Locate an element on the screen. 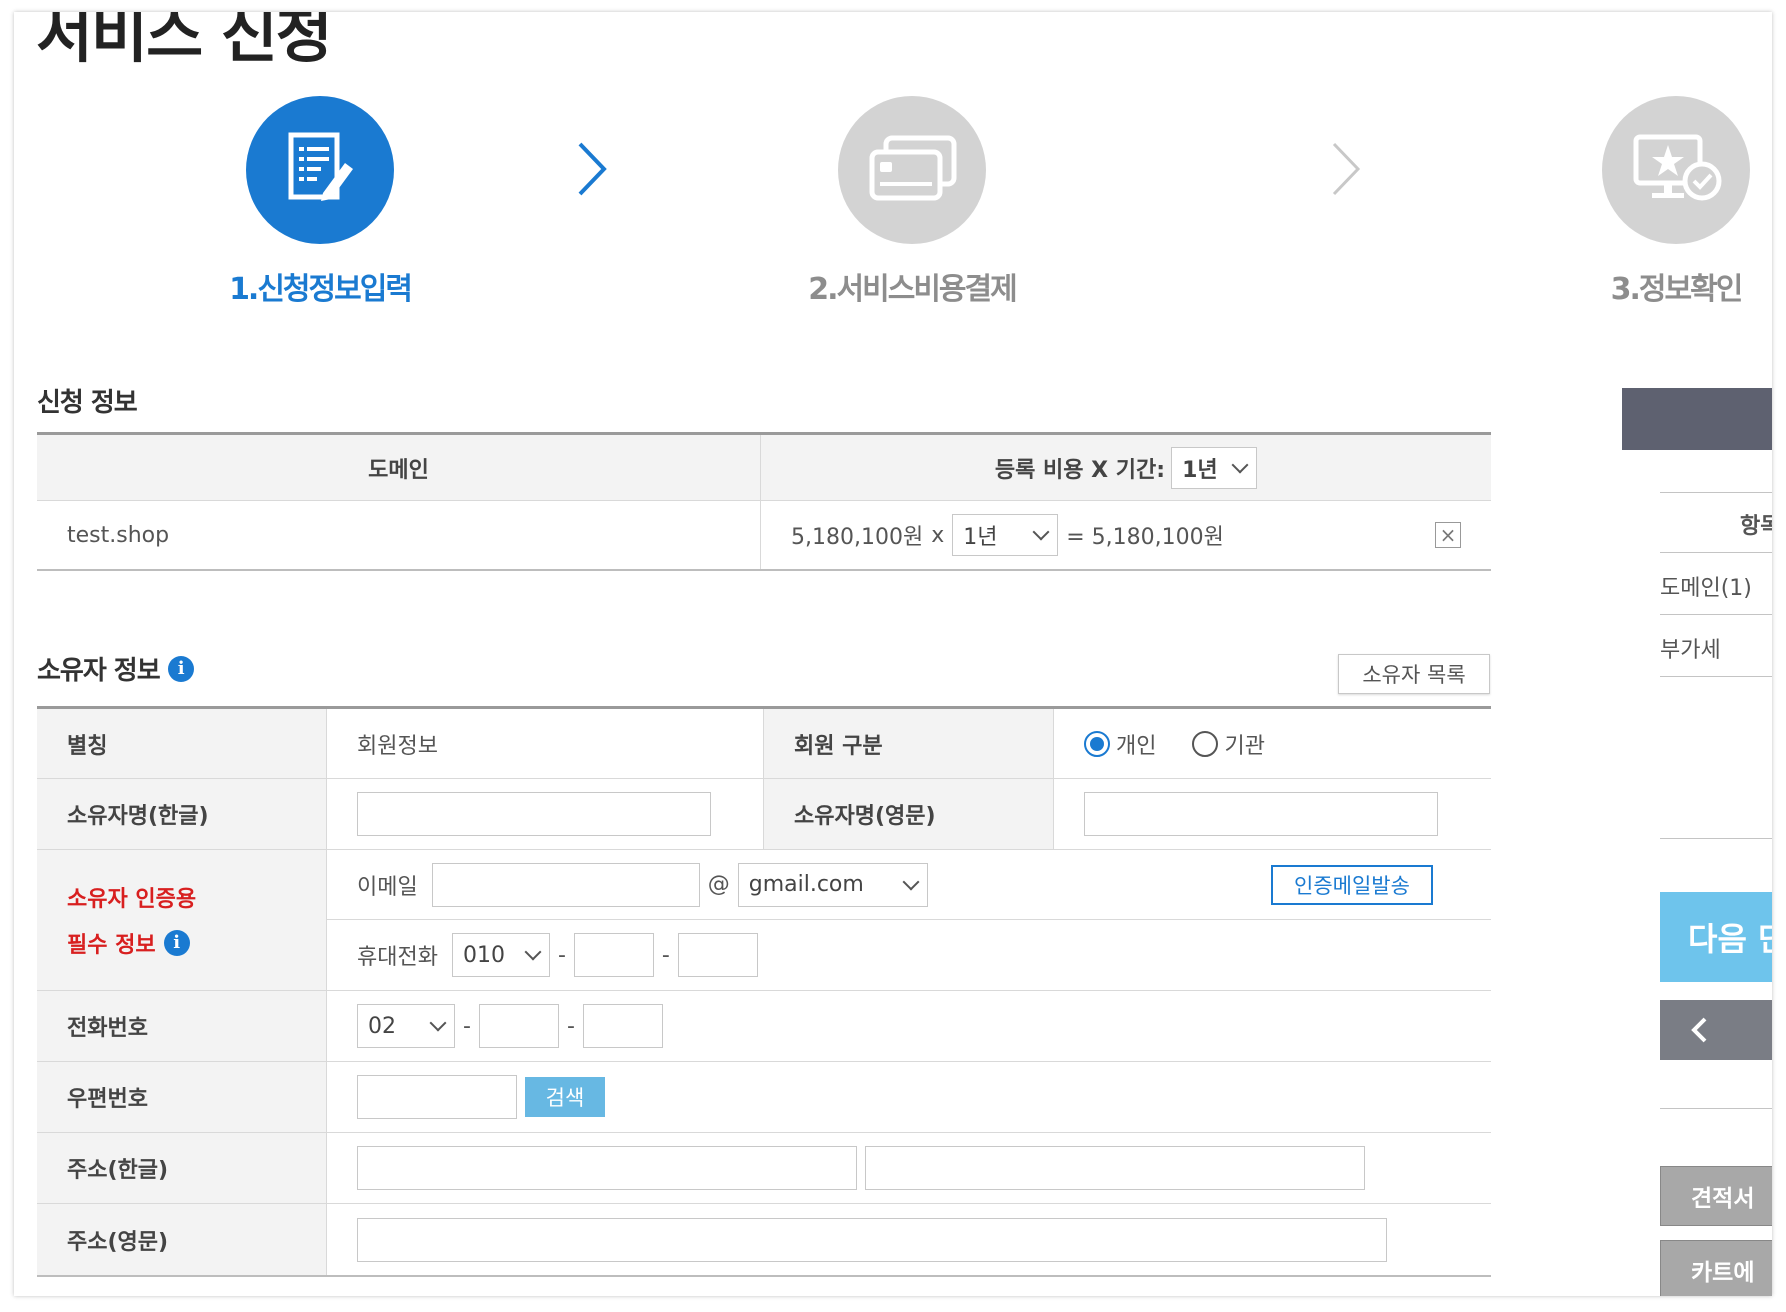 The image size is (1786, 1312). table-row: test.shop 5,180,100원 x 1년 = 5,180,100원 × is located at coordinates (764, 535).